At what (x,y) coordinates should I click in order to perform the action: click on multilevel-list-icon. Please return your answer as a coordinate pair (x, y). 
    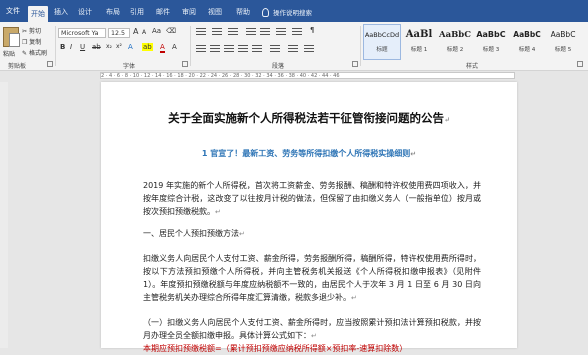
    Looking at the image, I should click on (233, 32).